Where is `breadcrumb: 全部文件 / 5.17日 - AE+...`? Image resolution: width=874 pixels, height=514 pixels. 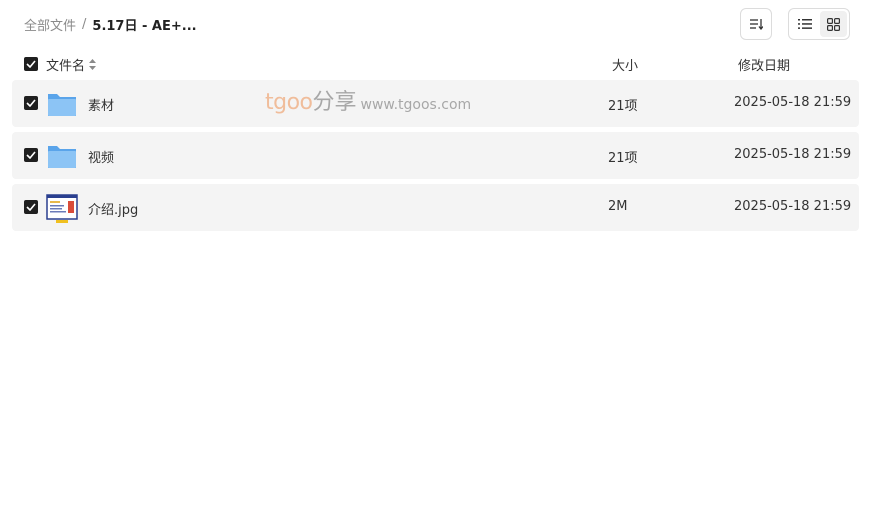 breadcrumb: 全部文件 / 5.17日 - AE+... is located at coordinates (110, 24).